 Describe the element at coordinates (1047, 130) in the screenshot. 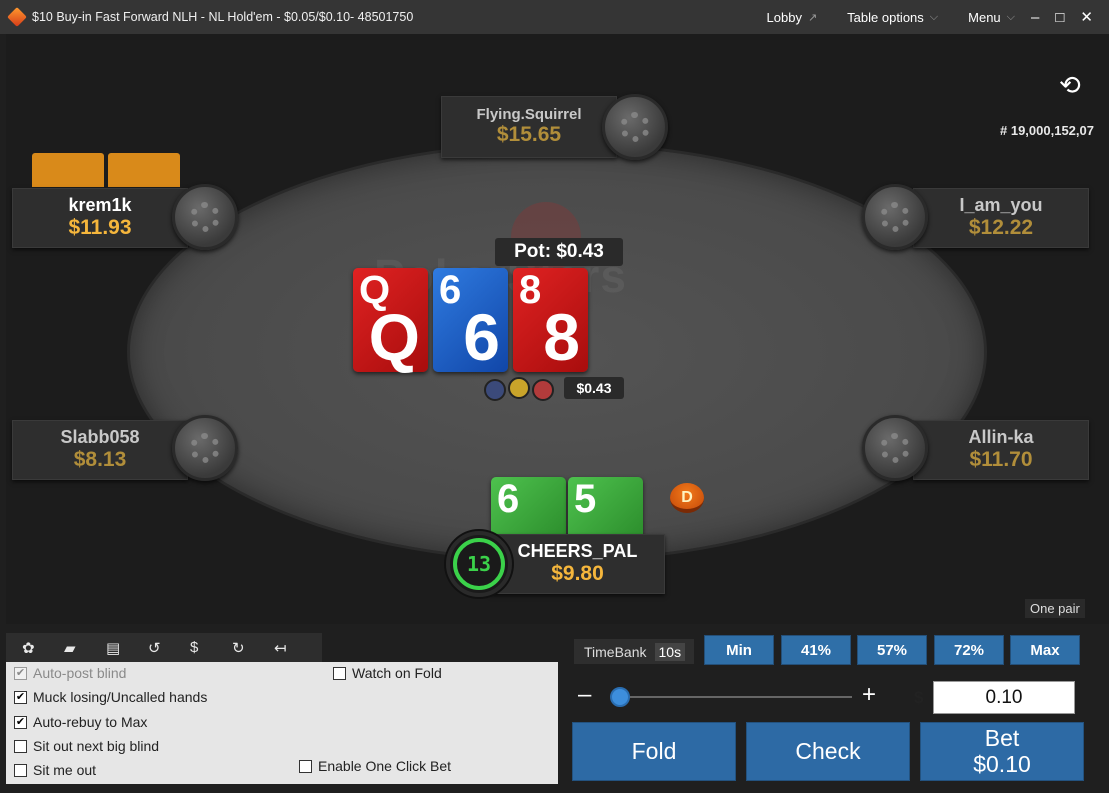

I see `hand-id: # 19,000,152,07` at that location.